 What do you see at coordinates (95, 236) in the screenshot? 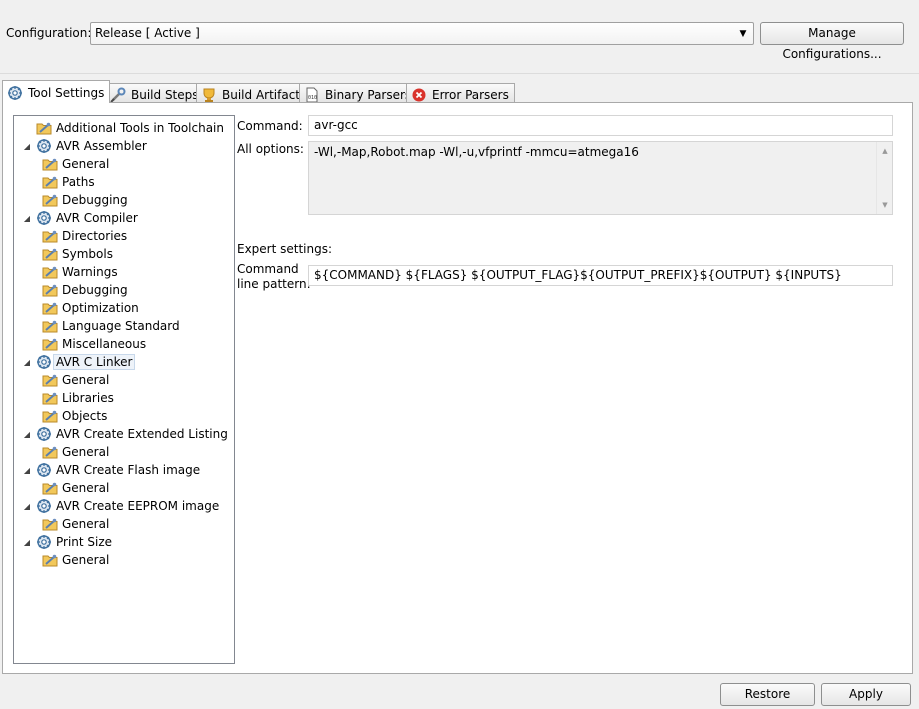
I see `tree-item-label: Directories` at bounding box center [95, 236].